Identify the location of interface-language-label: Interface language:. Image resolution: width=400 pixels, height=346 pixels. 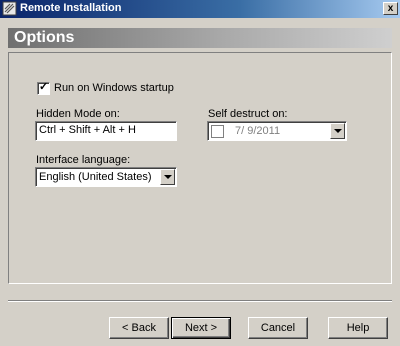
(83, 160).